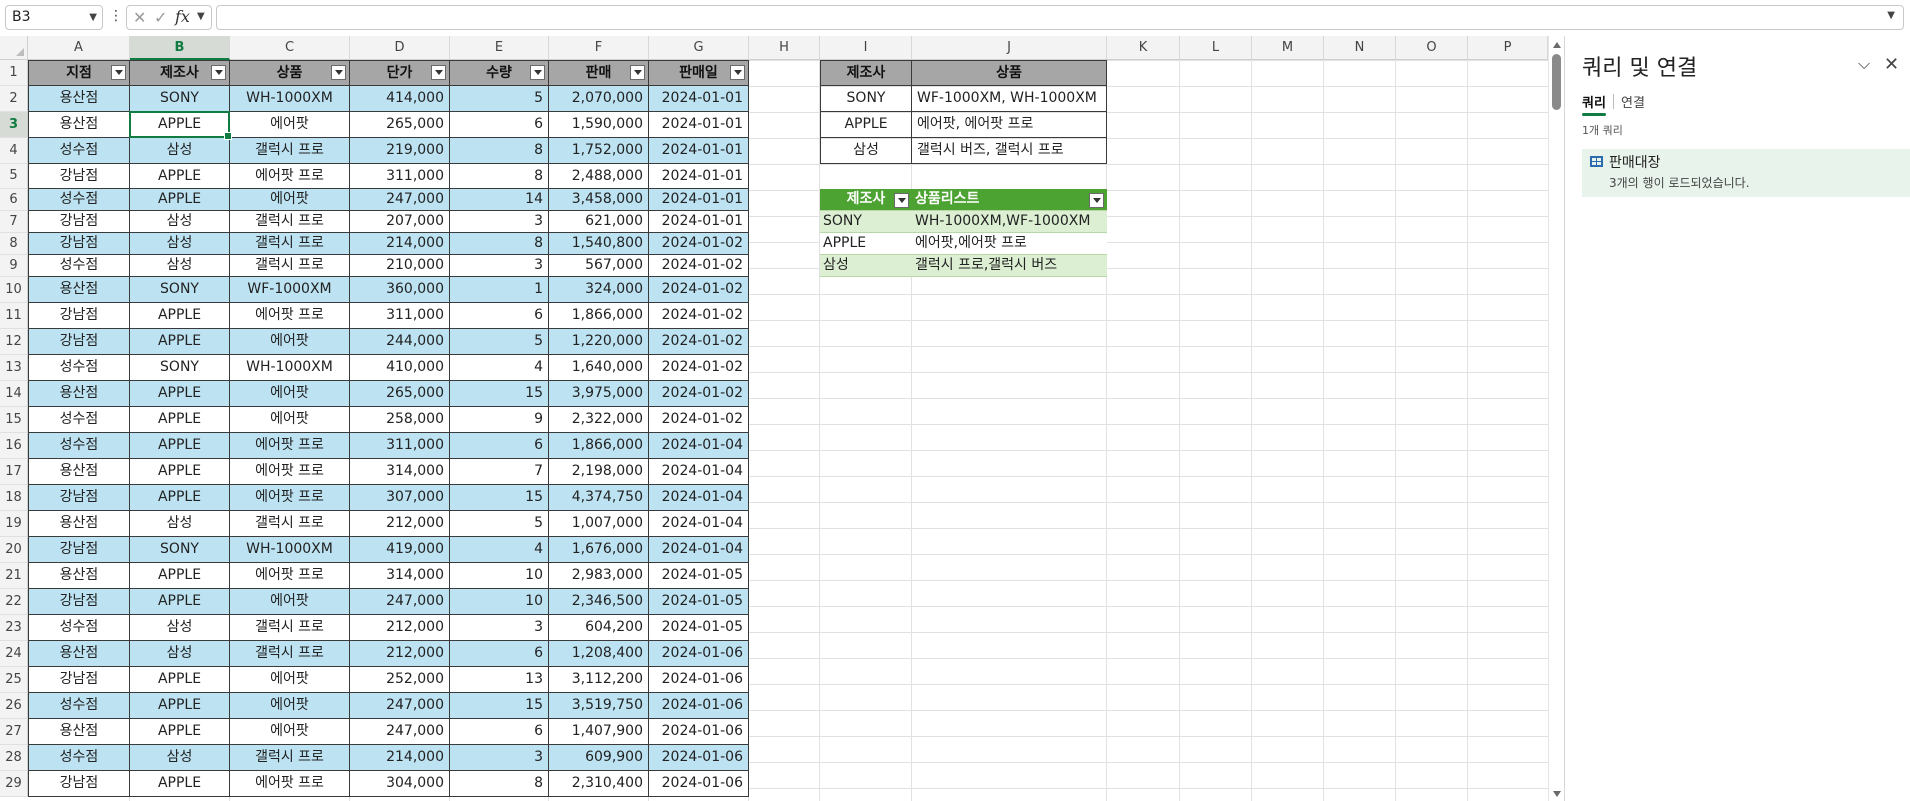 This screenshot has width=1910, height=801. I want to click on sales-cell: 2,310,400, so click(599, 784).